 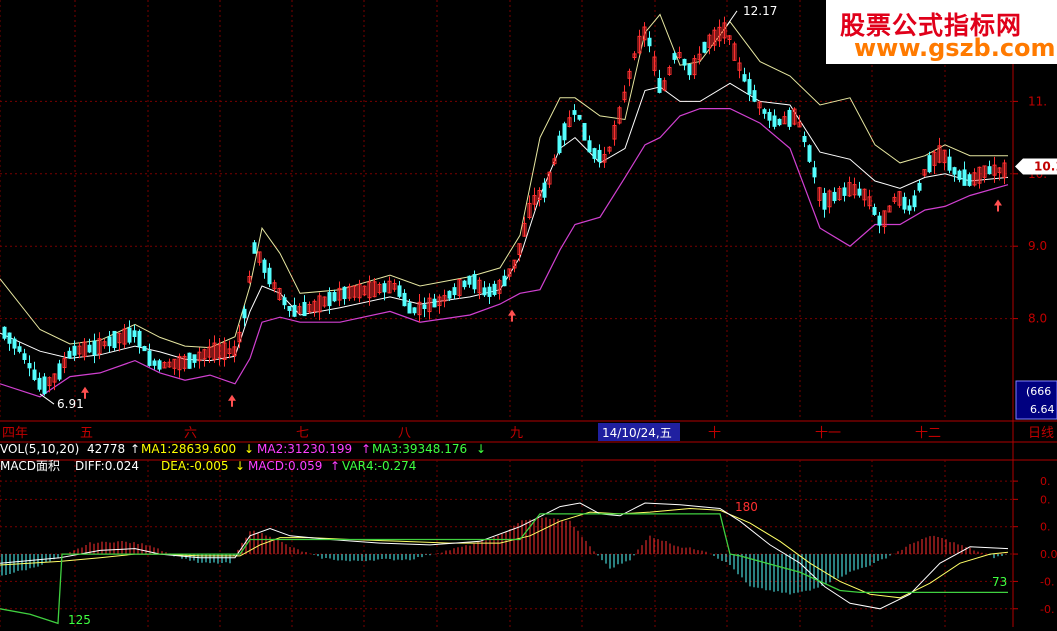 What do you see at coordinates (304, 449) in the screenshot?
I see `vol-ma2: MA2:31230.199` at bounding box center [304, 449].